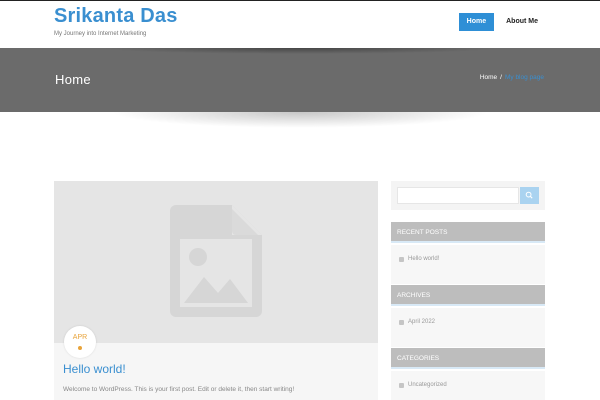 Image resolution: width=600 pixels, height=400 pixels. What do you see at coordinates (522, 22) in the screenshot?
I see `nav-item-about-me: About Me` at bounding box center [522, 22].